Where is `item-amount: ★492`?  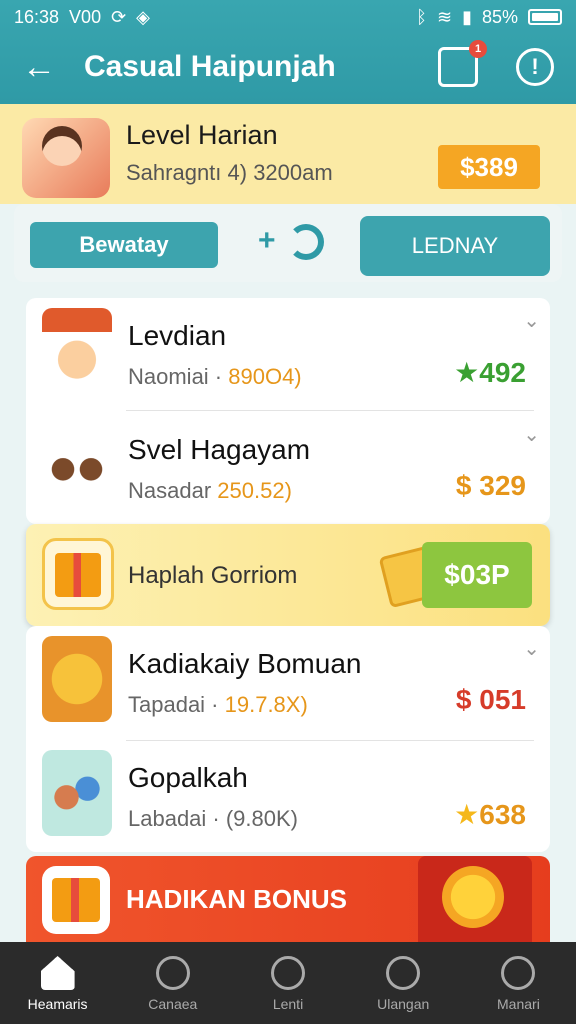
item-amount: ★492 is located at coordinates (490, 372).